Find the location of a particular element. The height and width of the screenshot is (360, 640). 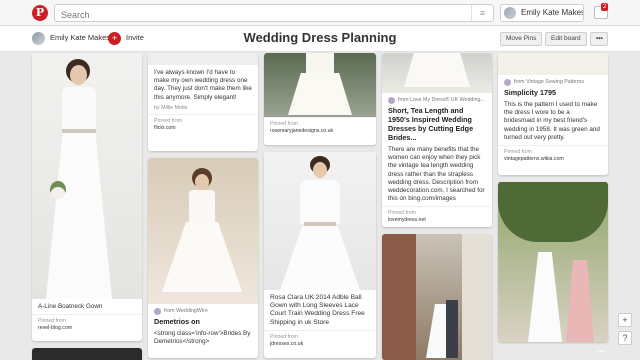

pin-description: A-Line Boatneck Gown is located at coordinates (70, 306).